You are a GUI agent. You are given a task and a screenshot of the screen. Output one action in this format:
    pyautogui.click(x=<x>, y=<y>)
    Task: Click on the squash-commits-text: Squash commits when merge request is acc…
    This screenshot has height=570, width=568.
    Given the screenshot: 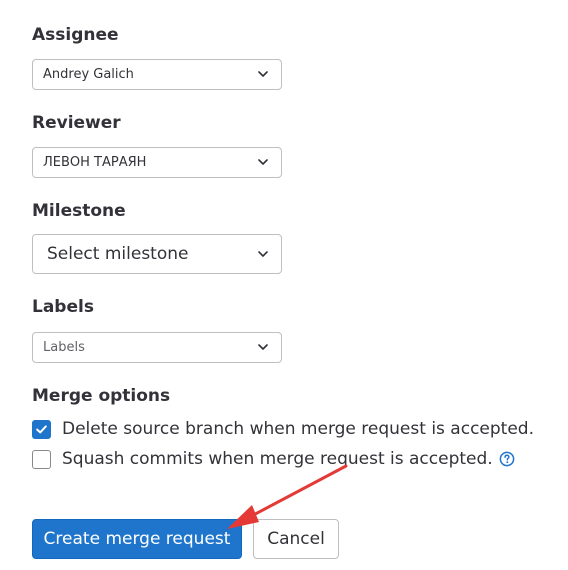 What is the action you would take?
    pyautogui.click(x=277, y=459)
    